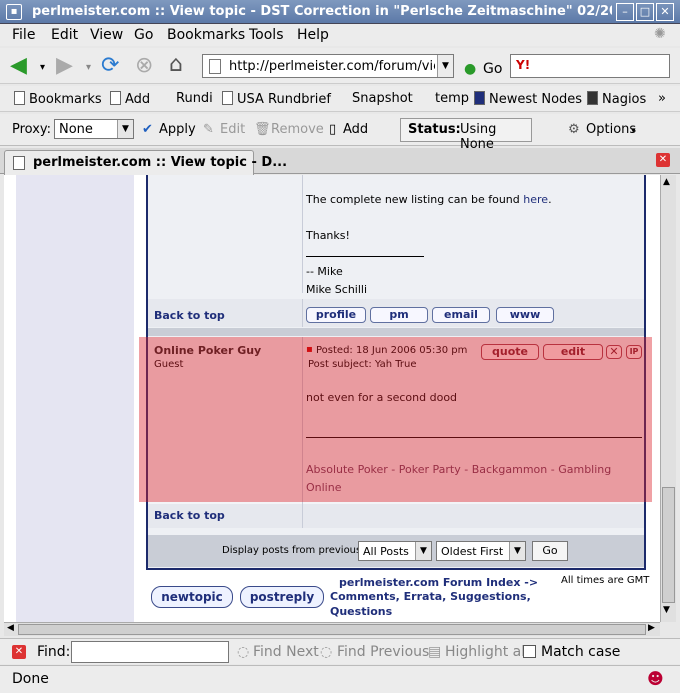  What do you see at coordinates (528, 99) in the screenshot?
I see `bookmark-newest-nodes: Newest Nodes` at bounding box center [528, 99].